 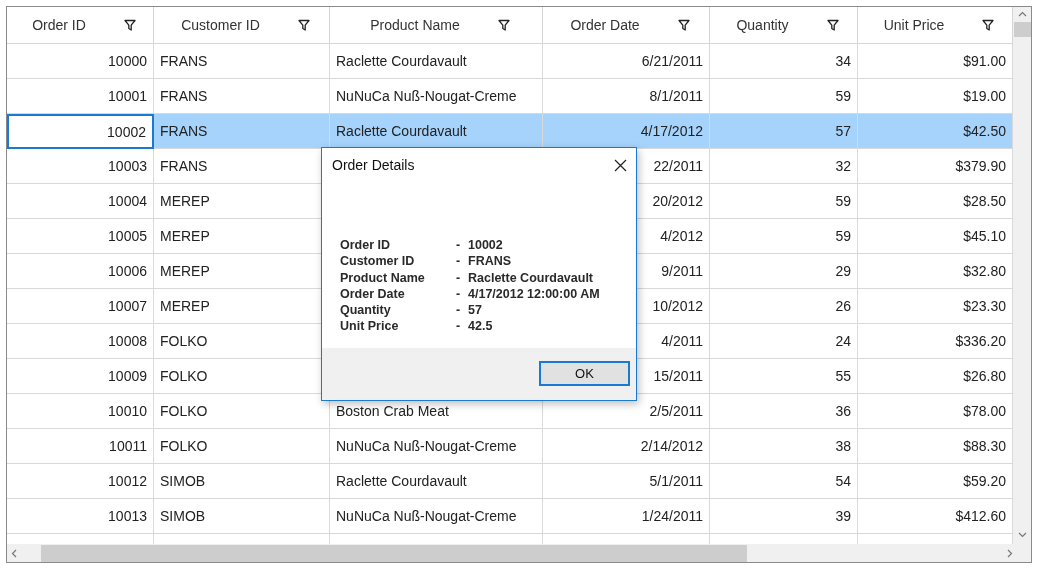 What do you see at coordinates (1022, 275) in the screenshot?
I see `vertical-scrollbar` at bounding box center [1022, 275].